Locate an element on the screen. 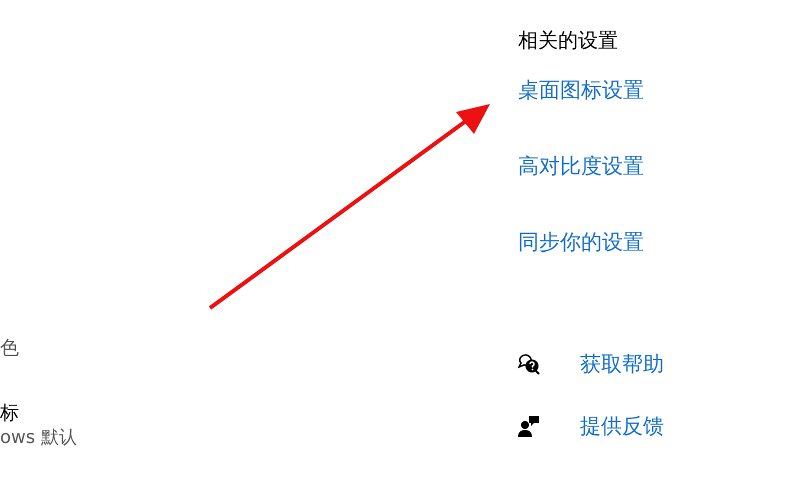 This screenshot has height=482, width=800. option-text: 色 is located at coordinates (10, 348).